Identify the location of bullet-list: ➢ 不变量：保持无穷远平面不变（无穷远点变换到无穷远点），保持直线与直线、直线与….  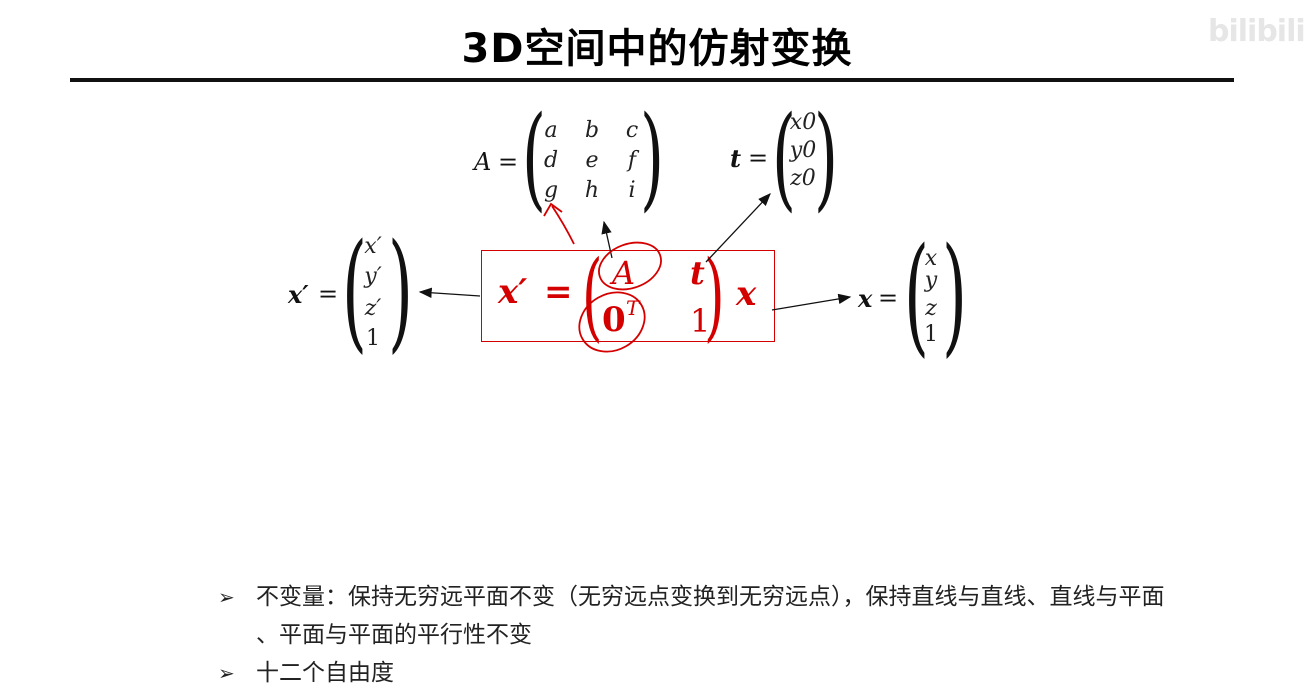
(691, 635).